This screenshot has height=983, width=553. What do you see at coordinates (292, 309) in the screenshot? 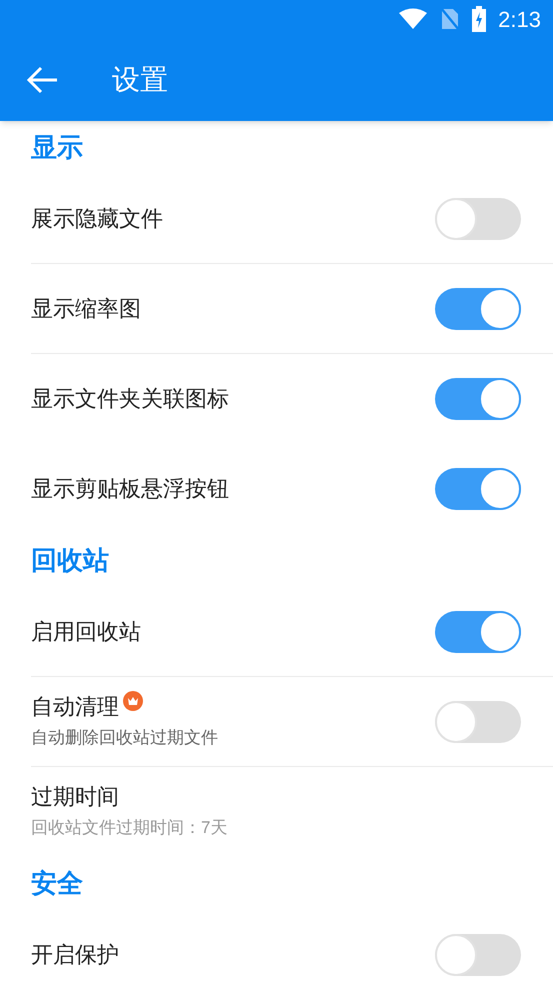
I see `settings-row: 显示缩率图` at bounding box center [292, 309].